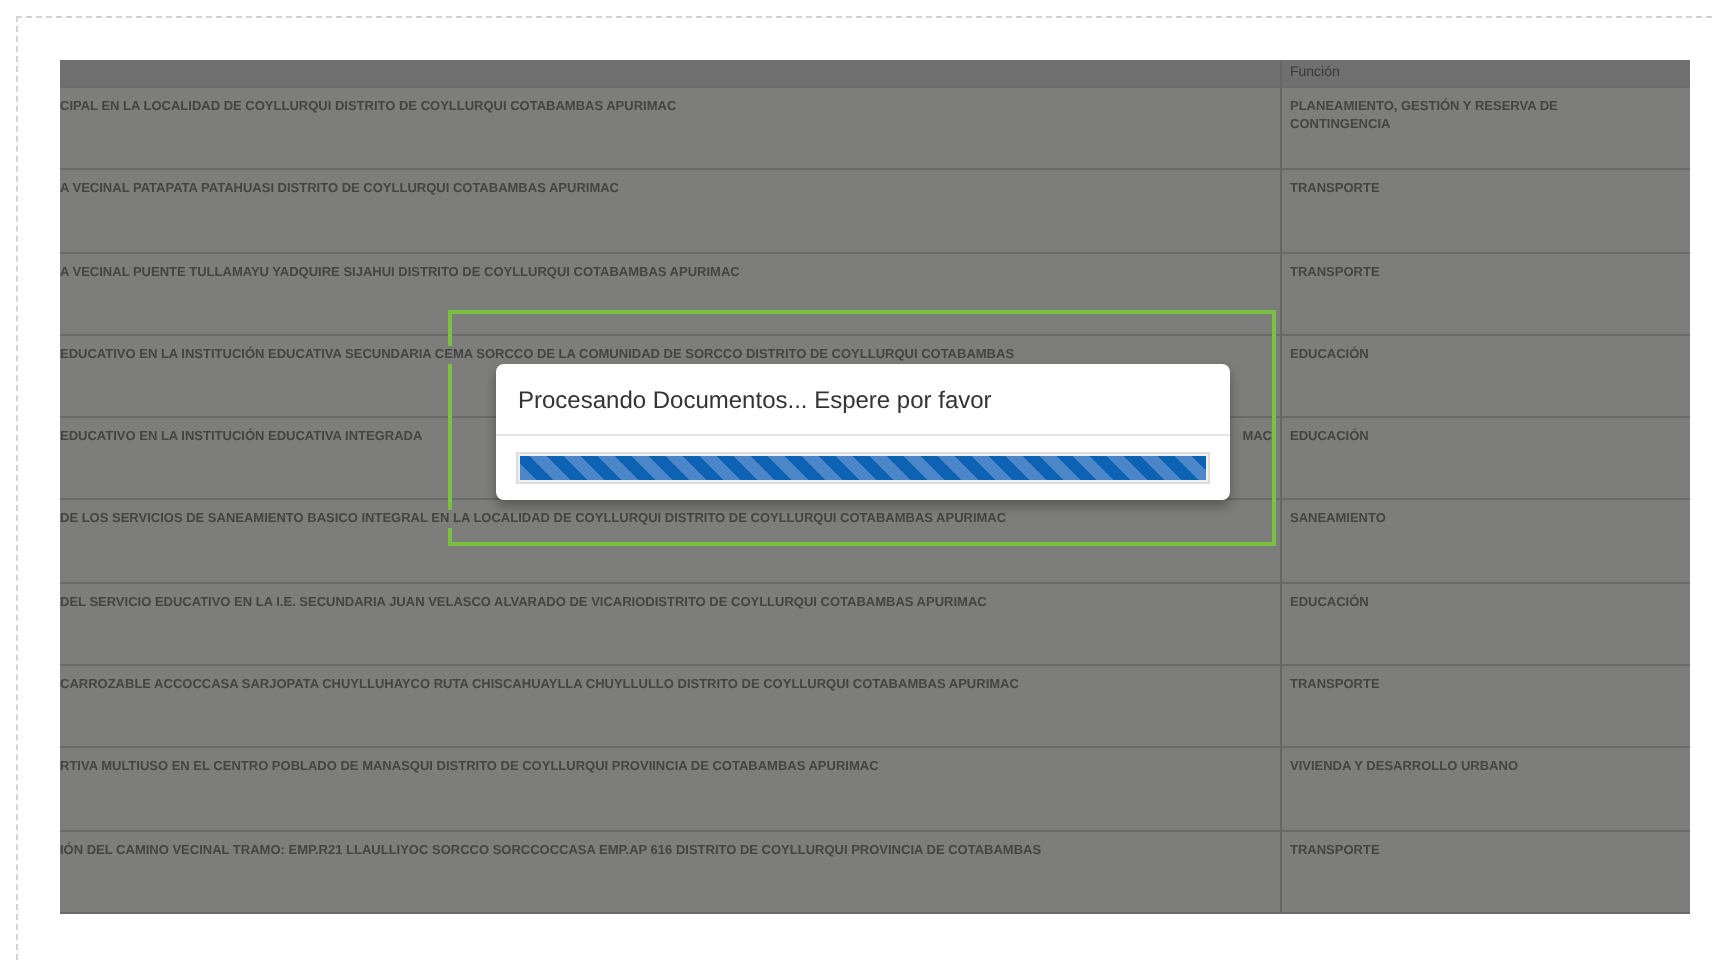 The height and width of the screenshot is (960, 1712). What do you see at coordinates (755, 400) in the screenshot?
I see `dialog-message: Procesando Documentos... Espere por favor` at bounding box center [755, 400].